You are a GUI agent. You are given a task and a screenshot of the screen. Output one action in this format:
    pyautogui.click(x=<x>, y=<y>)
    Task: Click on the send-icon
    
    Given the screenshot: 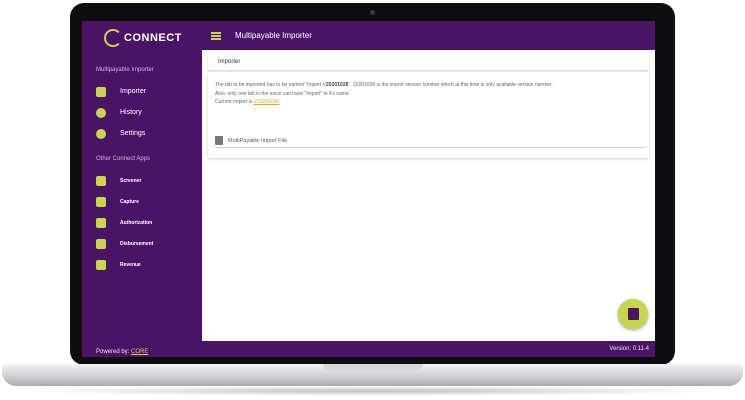 What is the action you would take?
    pyautogui.click(x=101, y=243)
    